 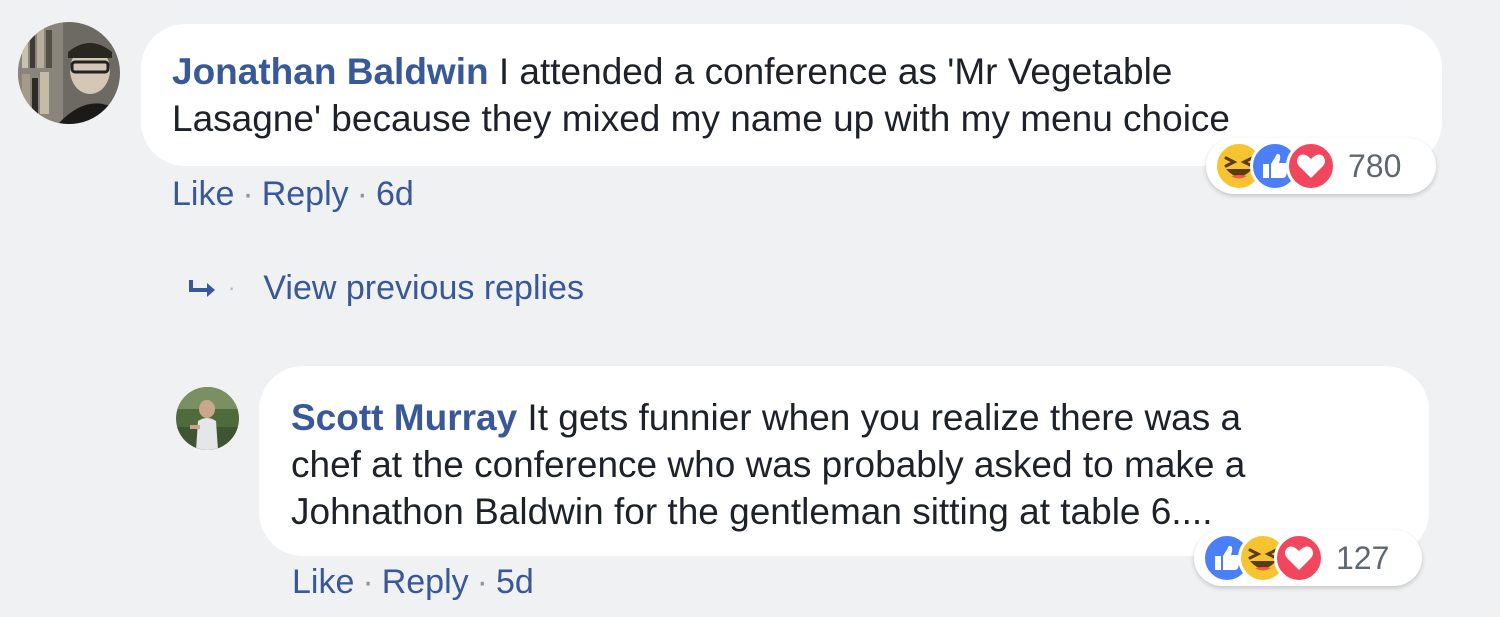 I want to click on comment-actions: Like · Reply · 6d, so click(x=293, y=194).